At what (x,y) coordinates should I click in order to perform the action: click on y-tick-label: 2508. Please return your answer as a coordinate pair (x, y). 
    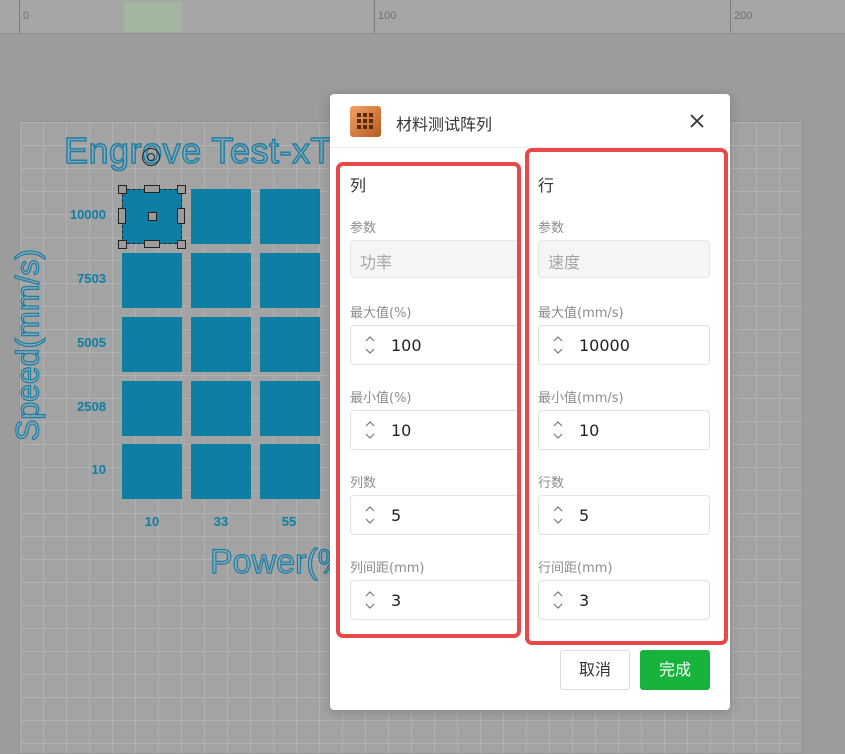
    Looking at the image, I should click on (91, 406).